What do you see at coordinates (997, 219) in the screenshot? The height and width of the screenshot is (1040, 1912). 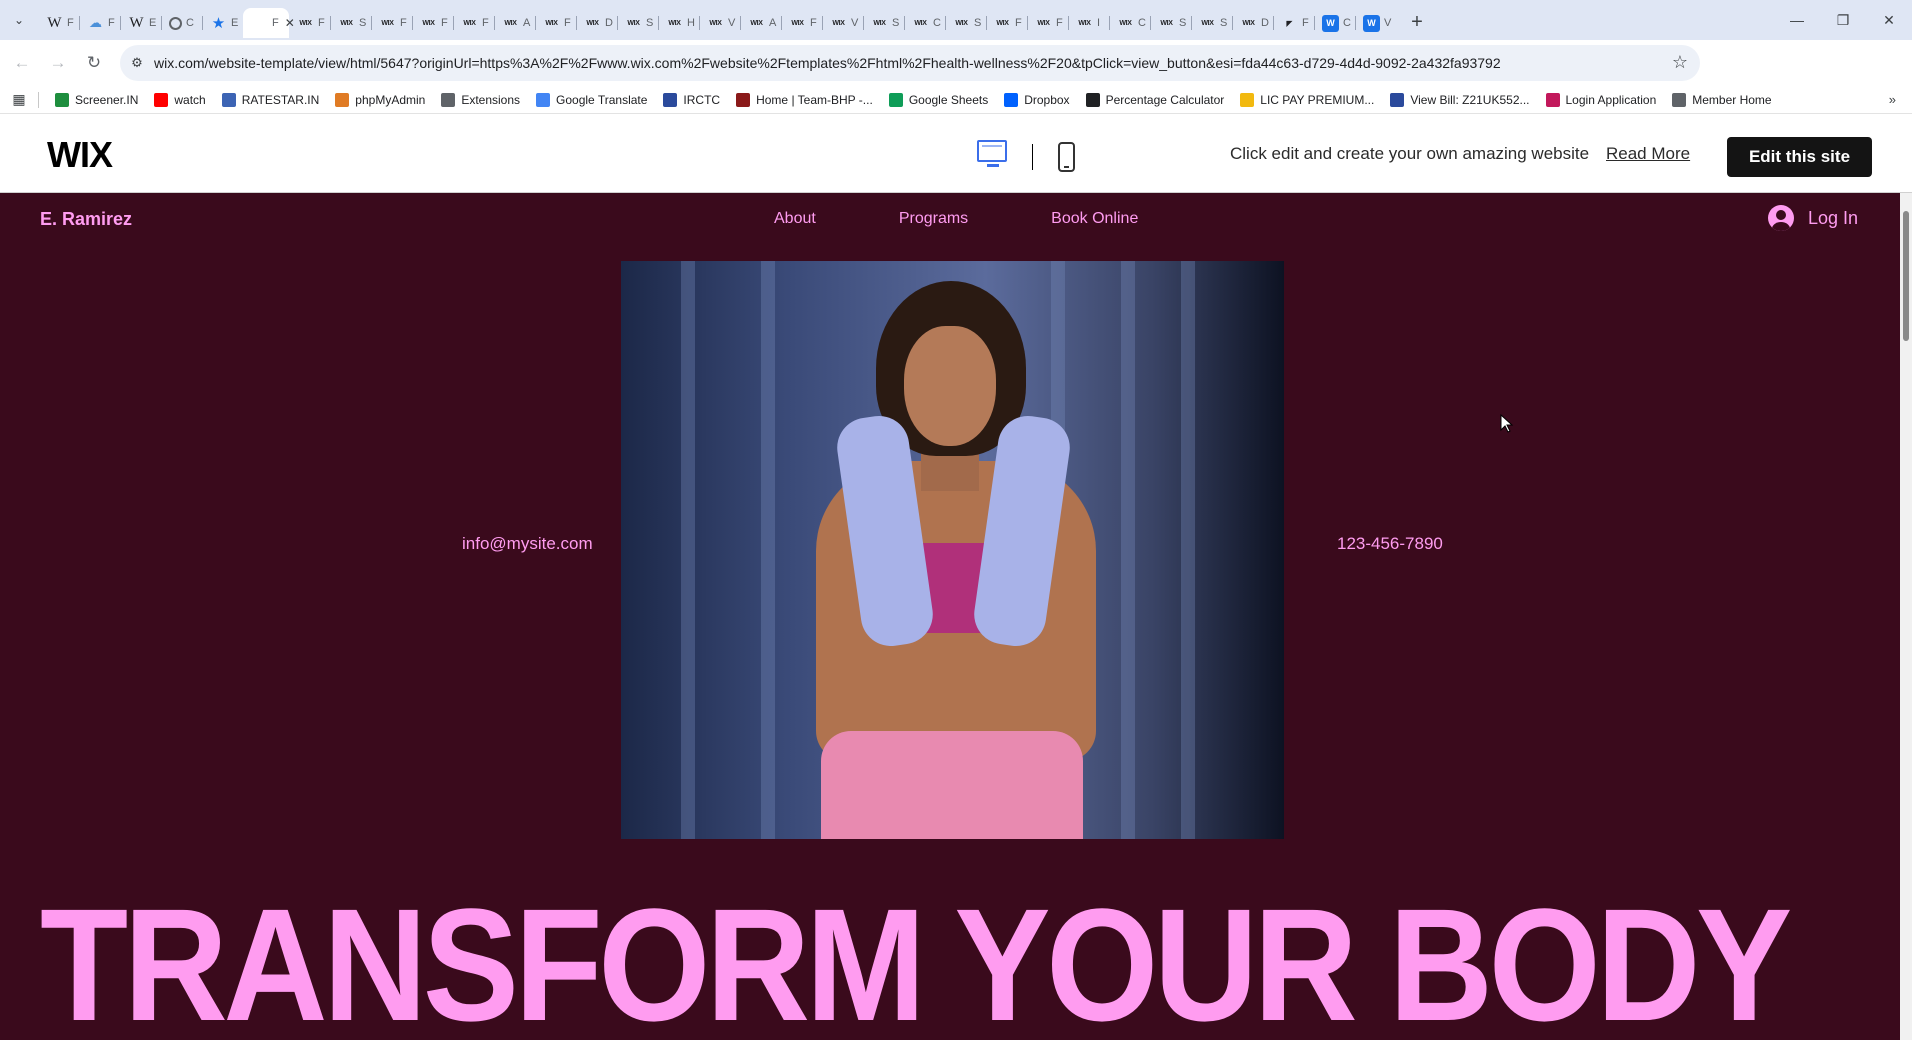 I see `site-nav: About Programs Book Online` at bounding box center [997, 219].